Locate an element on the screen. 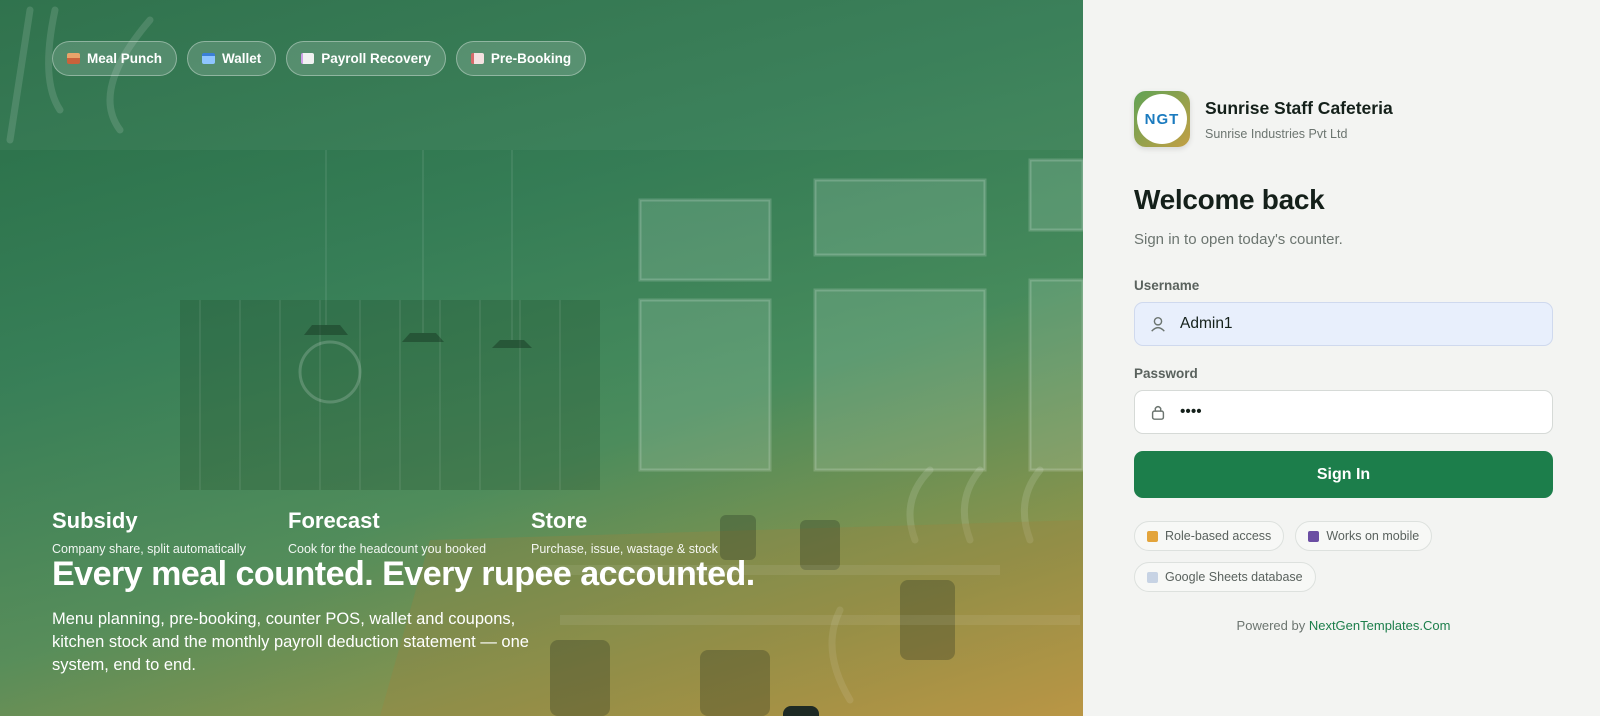 The width and height of the screenshot is (1600, 716). badge-google-sheets-database: Google Sheets database is located at coordinates (1225, 577).